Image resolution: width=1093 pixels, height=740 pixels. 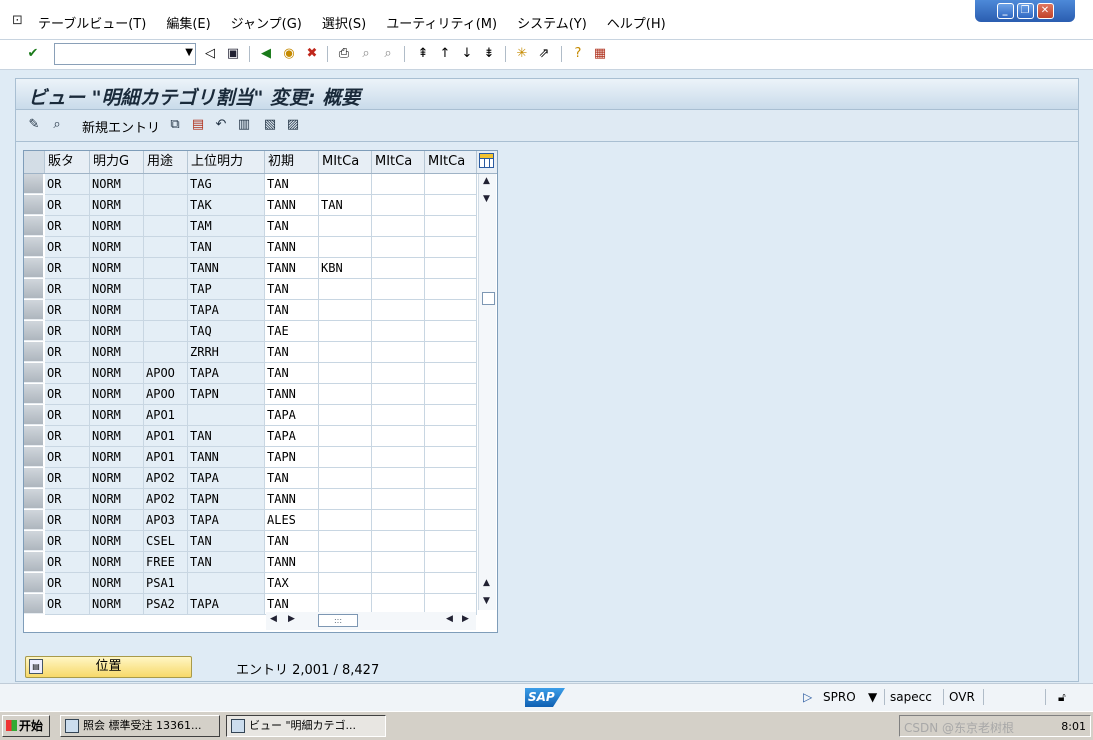 What do you see at coordinates (125, 54) in the screenshot?
I see `command-field: ▼` at bounding box center [125, 54].